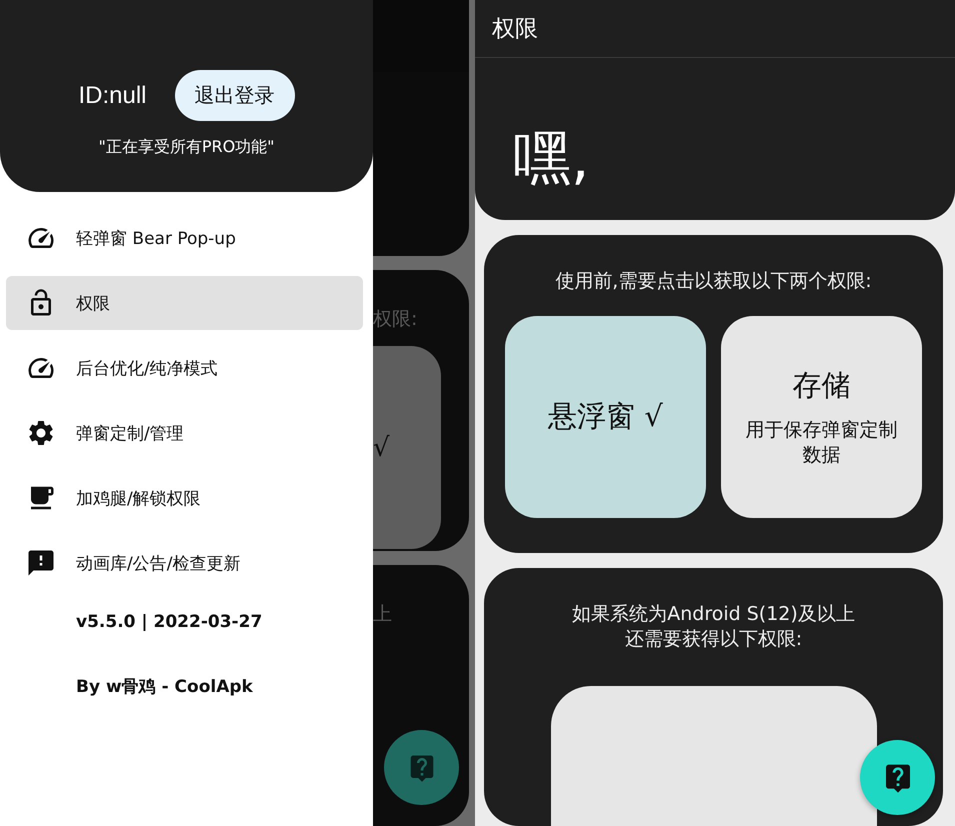  I want to click on logout-button: 退出登录, so click(234, 95).